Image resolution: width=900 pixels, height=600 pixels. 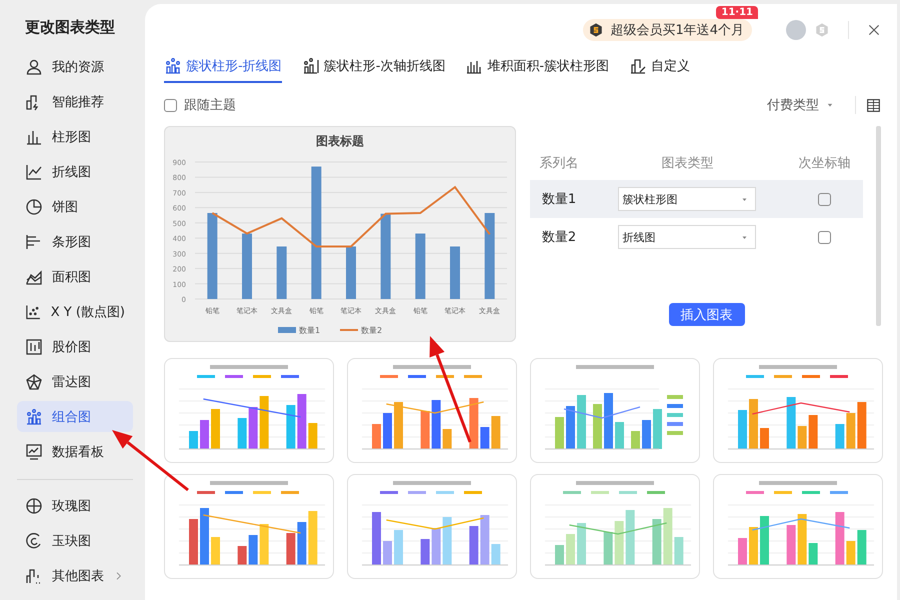 What do you see at coordinates (824, 163) in the screenshot?
I see `column-header: 次坐标轴` at bounding box center [824, 163].